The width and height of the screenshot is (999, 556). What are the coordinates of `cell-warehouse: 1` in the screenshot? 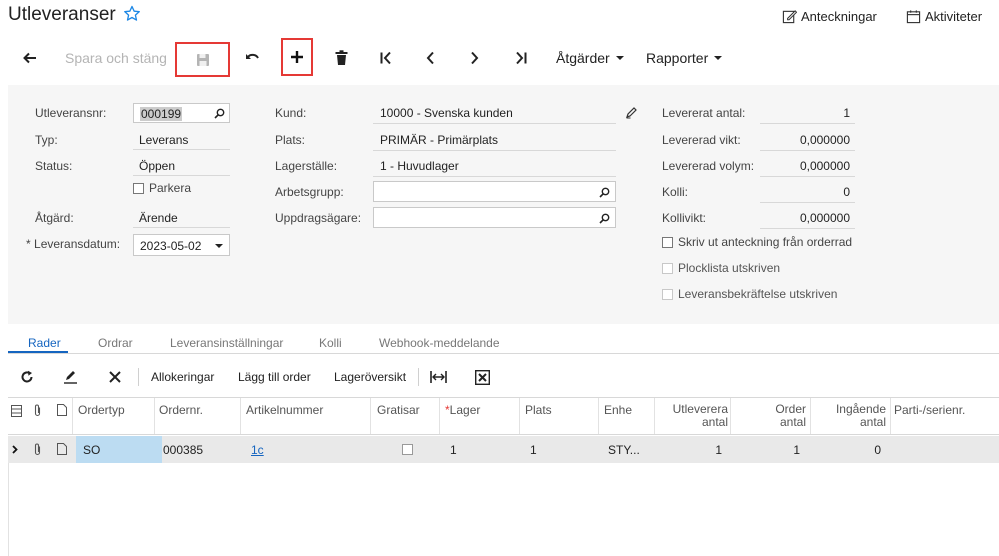 It's located at (453, 450).